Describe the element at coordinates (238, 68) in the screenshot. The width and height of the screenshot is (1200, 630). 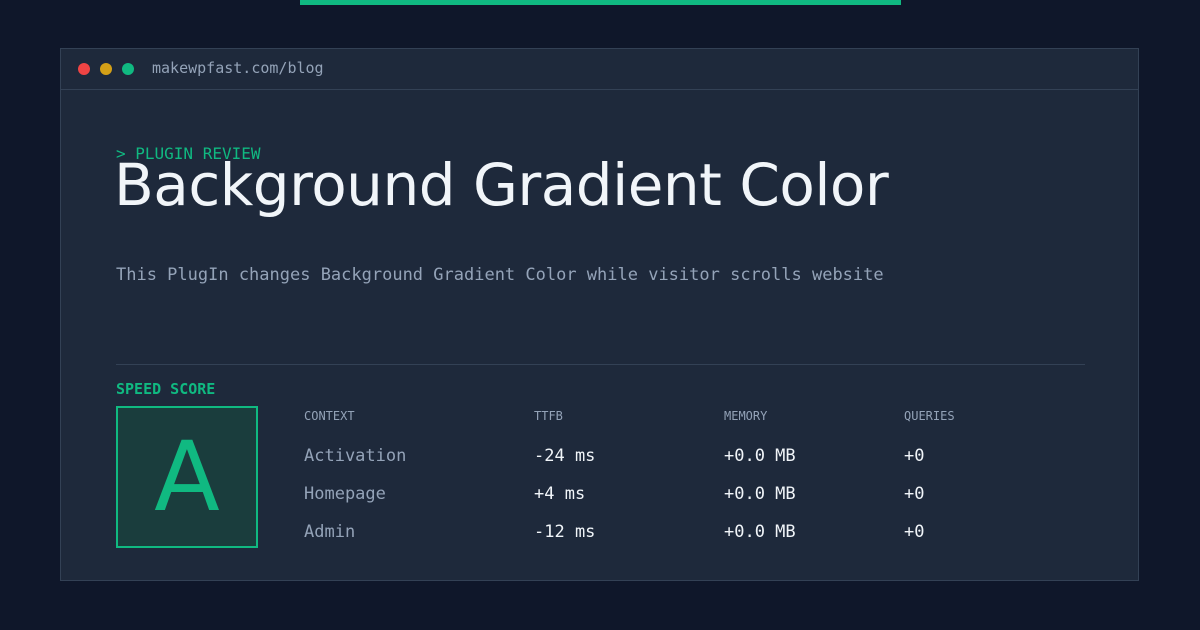
I see `url-text: makewpfast.com/blog` at that location.